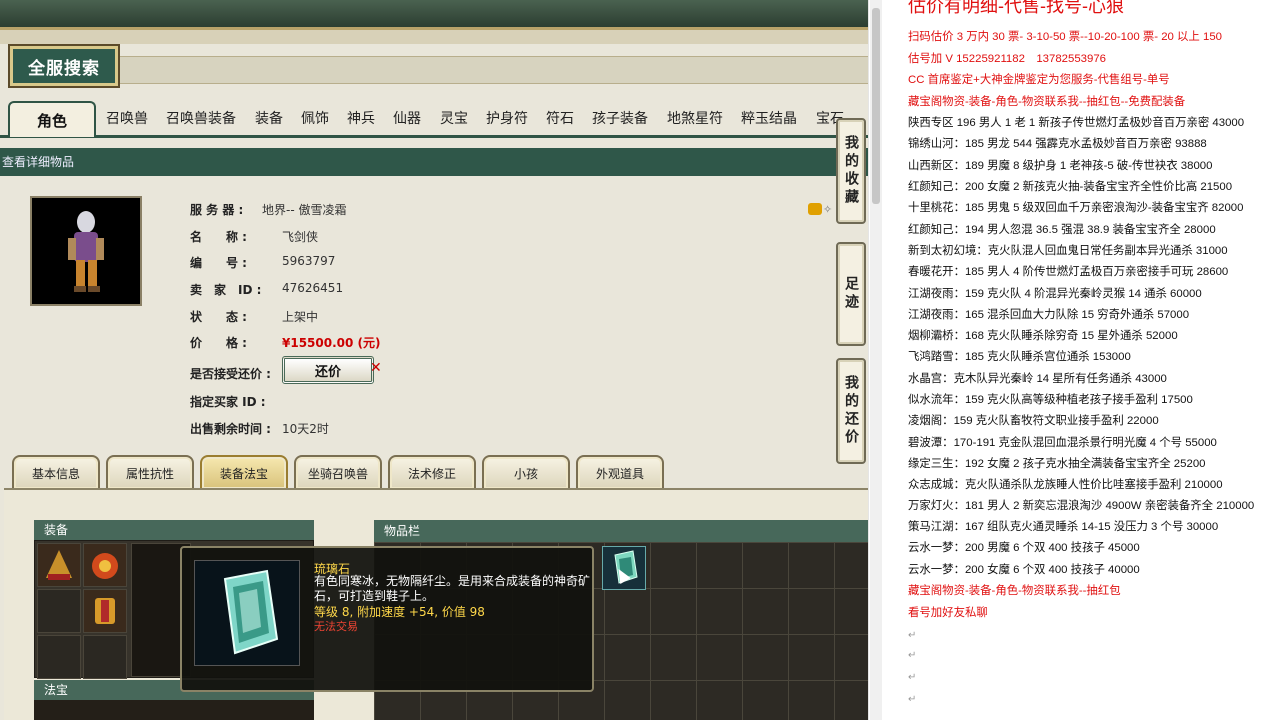 This screenshot has height=720, width=1280. I want to click on doc-line: 看号加好友私聊, so click(948, 613).